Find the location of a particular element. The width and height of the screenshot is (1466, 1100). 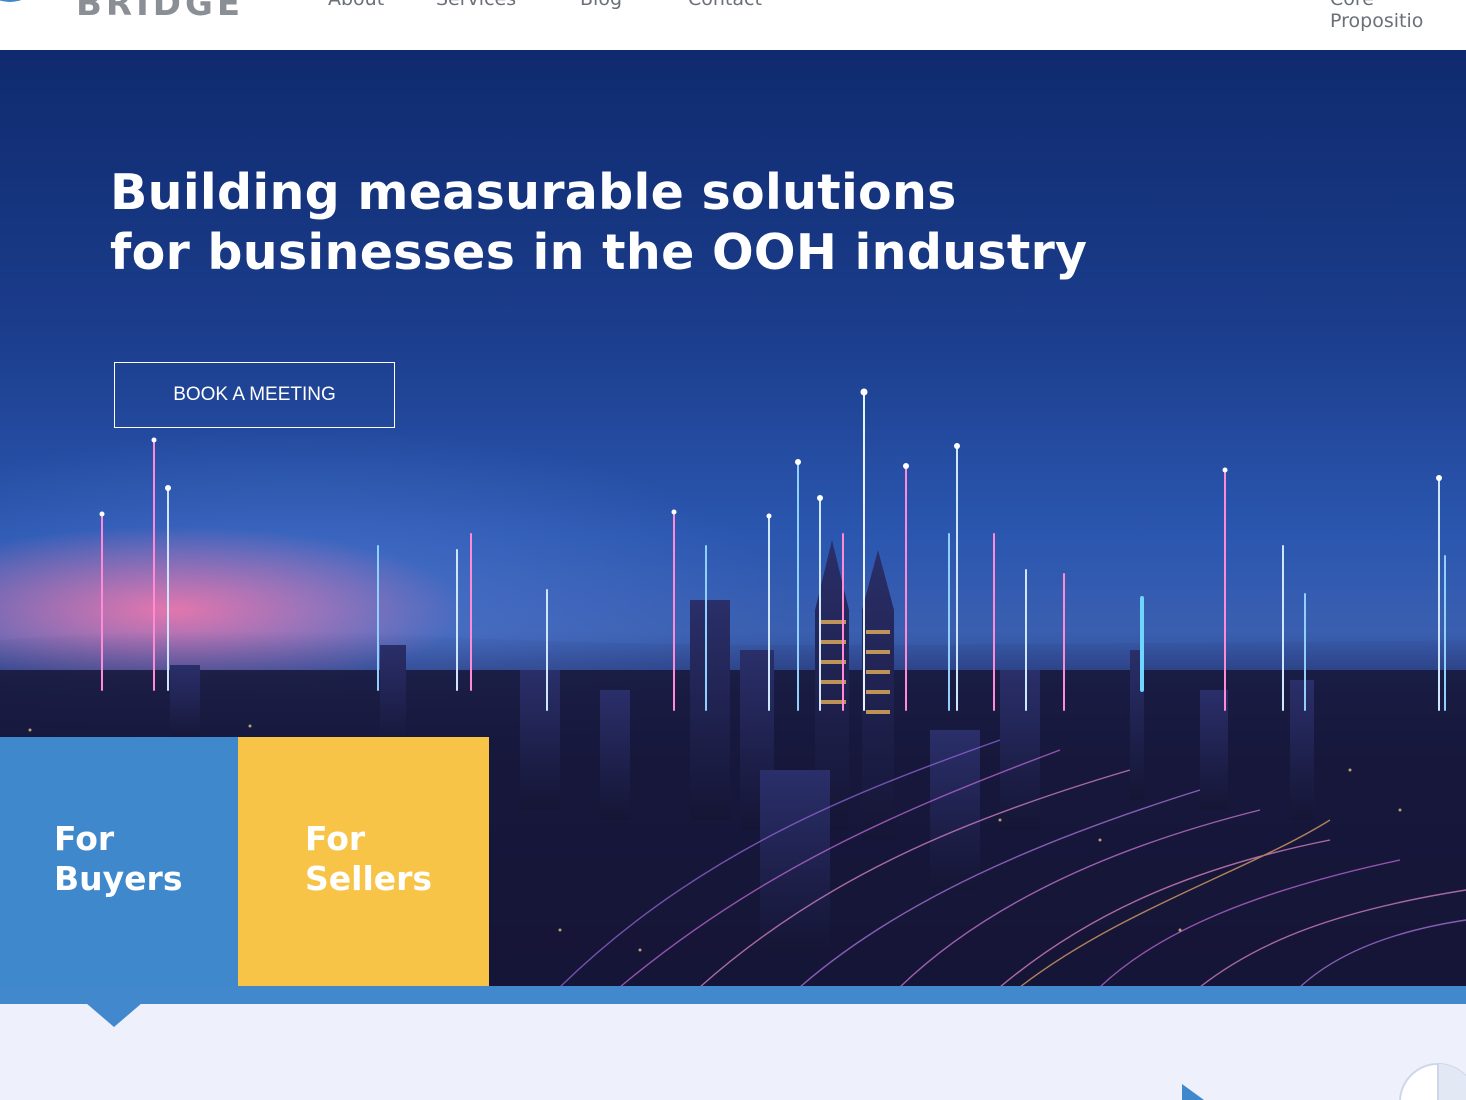

for-sellers-tile: For Sellers is located at coordinates (363, 862).